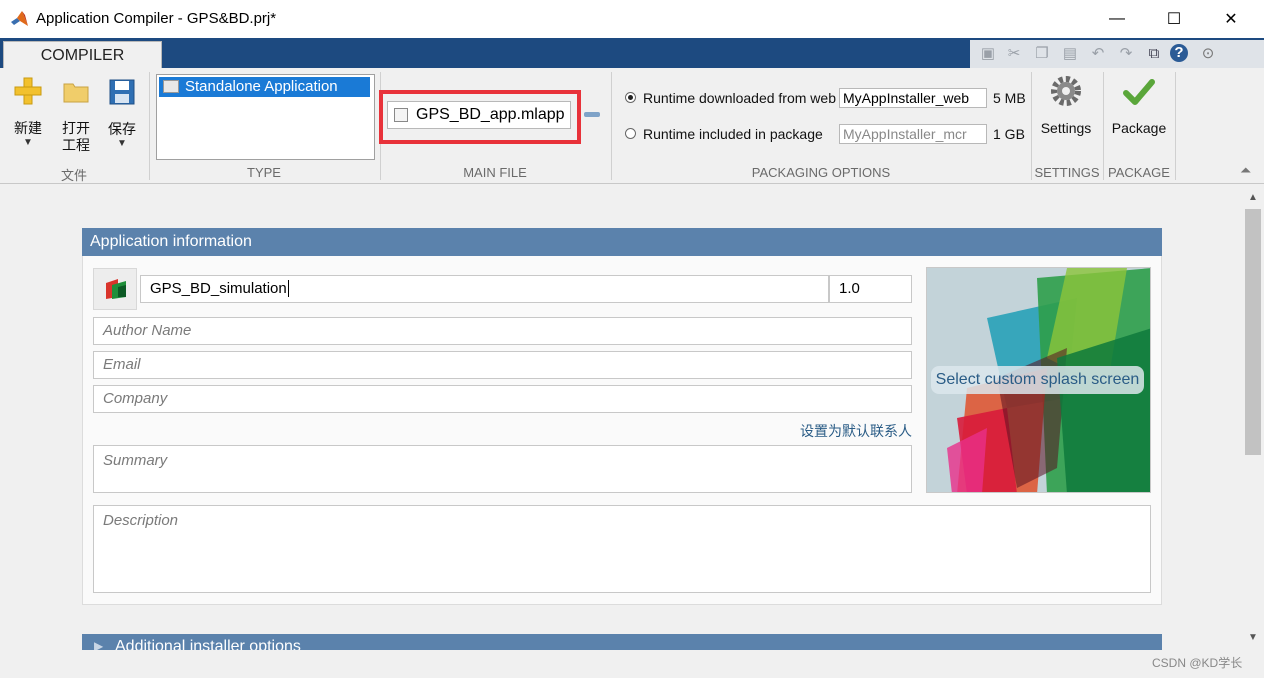 This screenshot has height=678, width=1264. I want to click on undo-icon: ↶, so click(1098, 54).